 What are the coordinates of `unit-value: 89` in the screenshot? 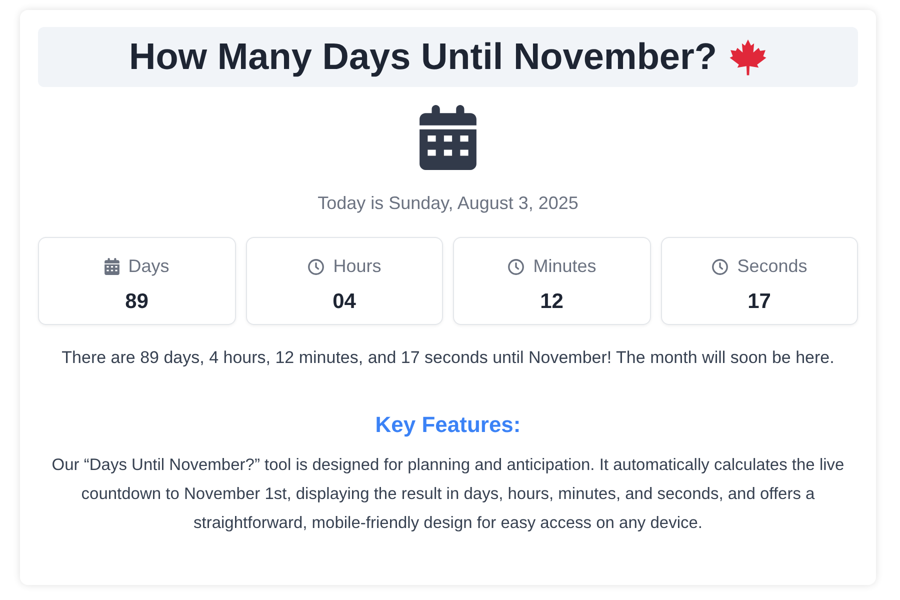 It's located at (136, 302).